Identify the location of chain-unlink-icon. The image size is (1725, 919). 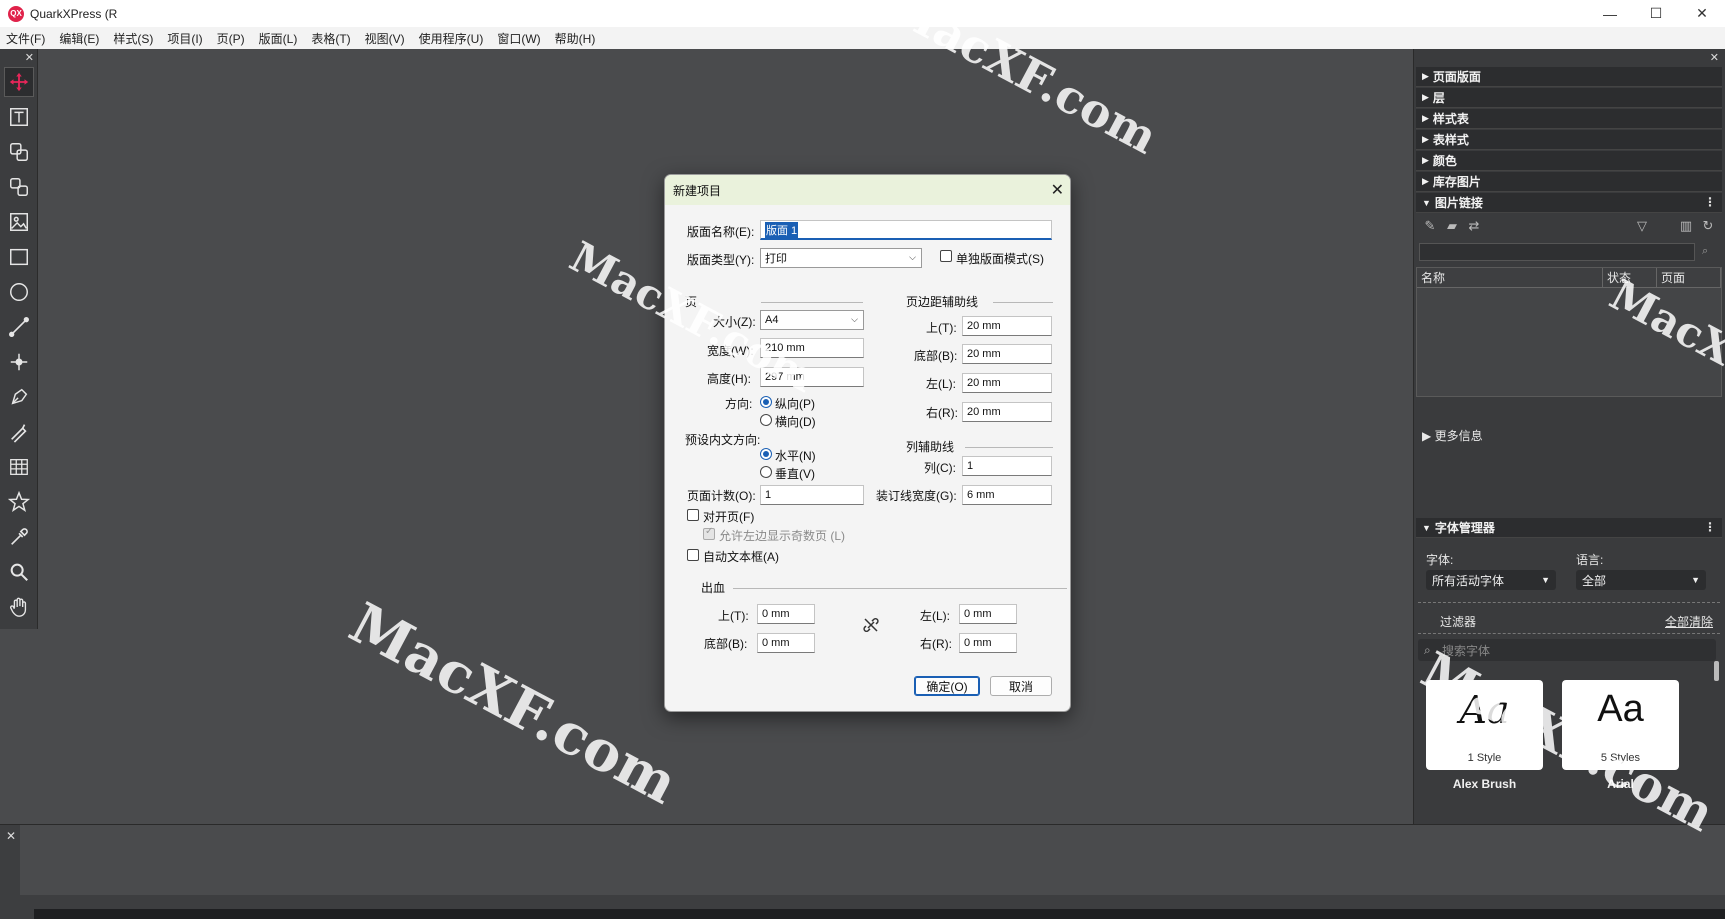
(871, 625).